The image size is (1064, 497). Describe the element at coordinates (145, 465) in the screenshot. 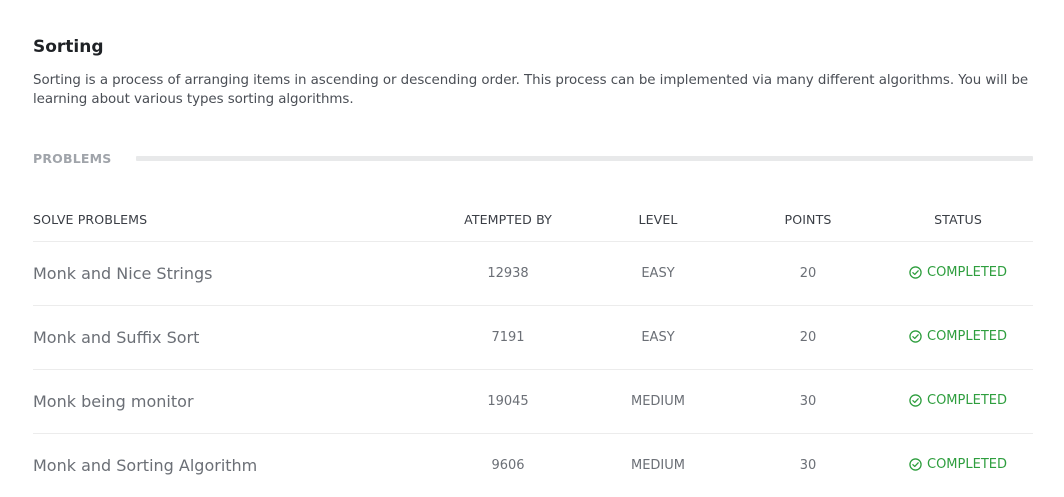

I see `problem-link: Monk and Sorting Algorithm` at that location.